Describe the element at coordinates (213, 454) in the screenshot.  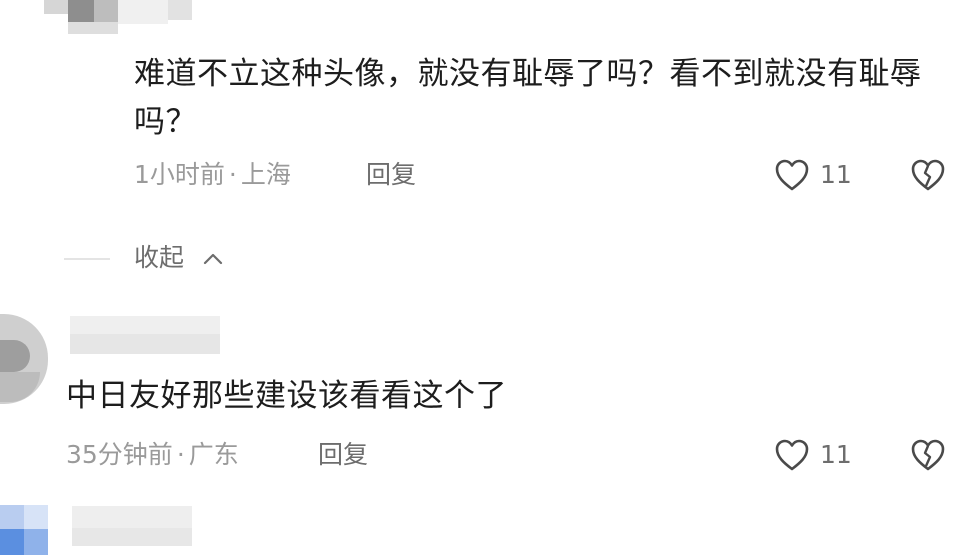
I see `comment-location: 广东` at that location.